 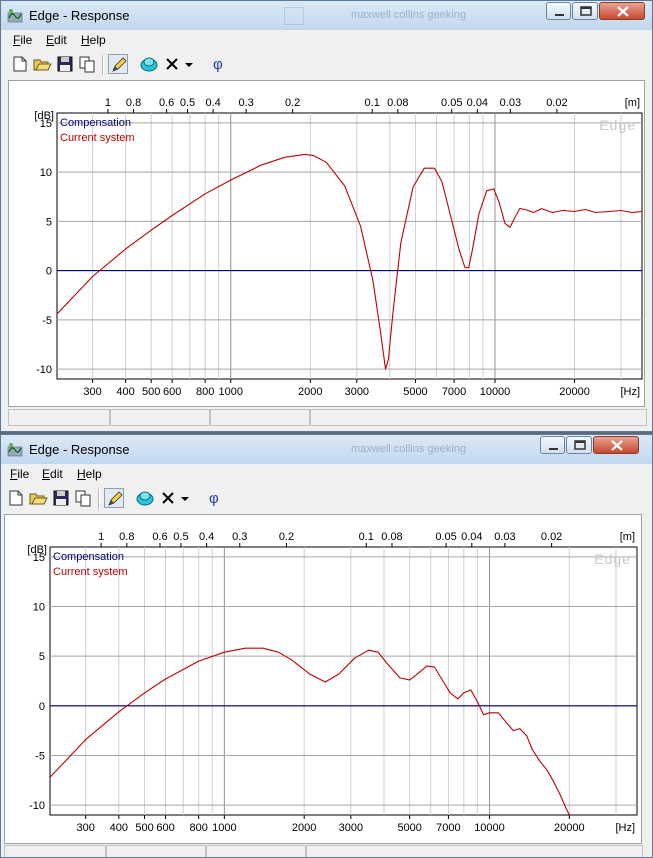 I want to click on top-tick-label: 0.6, so click(x=166, y=103).